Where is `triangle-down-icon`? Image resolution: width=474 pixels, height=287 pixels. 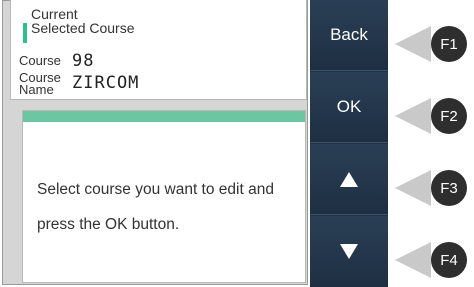 triangle-down-icon is located at coordinates (349, 251).